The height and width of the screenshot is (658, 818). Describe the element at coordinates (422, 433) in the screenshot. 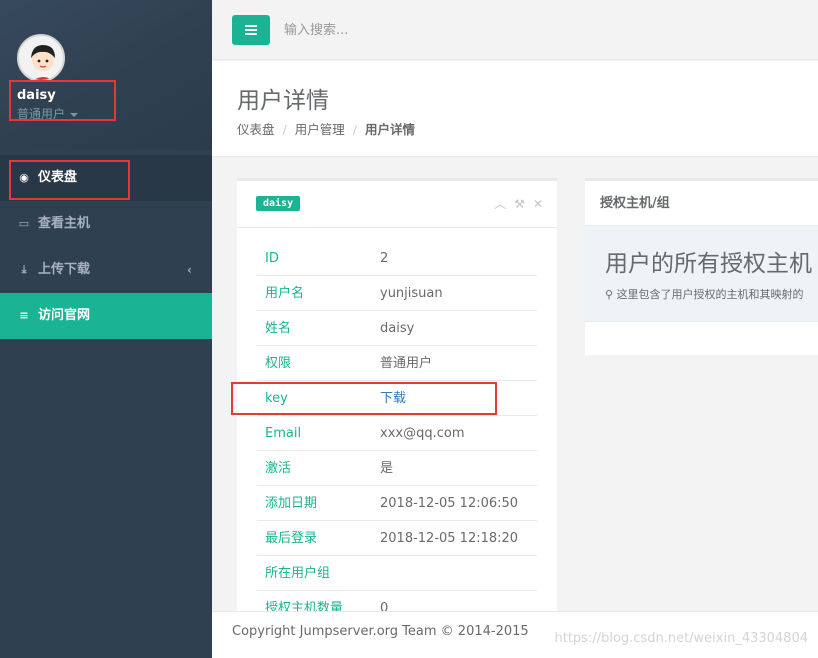

I see `row-value: xxx@qq.com` at that location.